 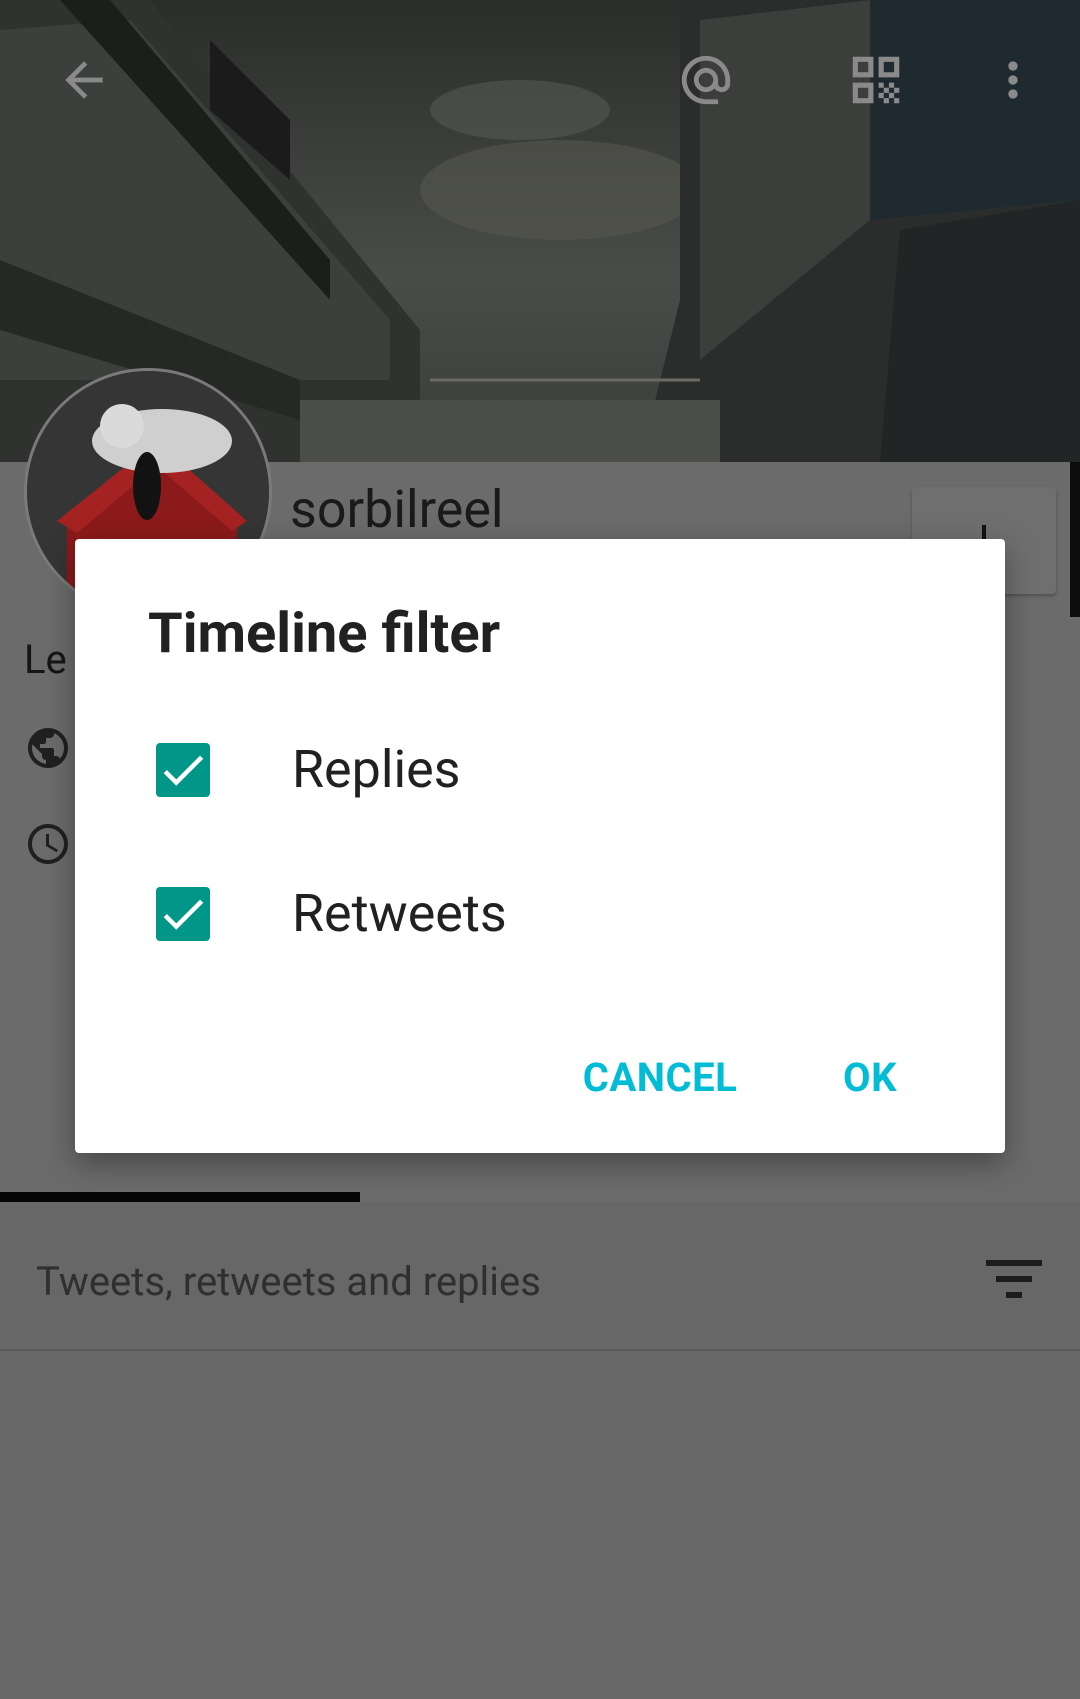 What do you see at coordinates (48, 748) in the screenshot?
I see `globe-icon` at bounding box center [48, 748].